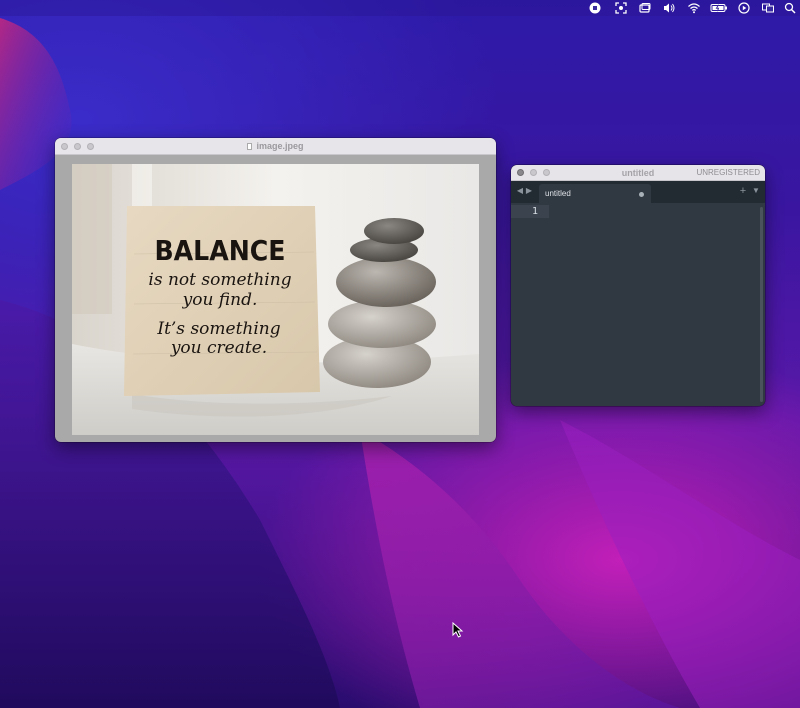 Image resolution: width=800 pixels, height=708 pixels. Describe the element at coordinates (761, 304) in the screenshot. I see `editor-scrollbar` at that location.